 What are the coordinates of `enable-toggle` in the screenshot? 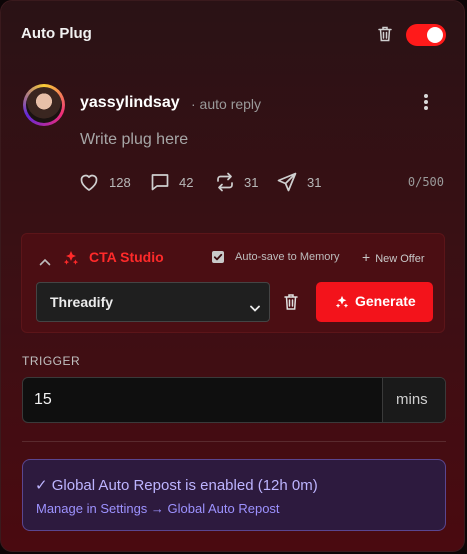 It's located at (426, 35).